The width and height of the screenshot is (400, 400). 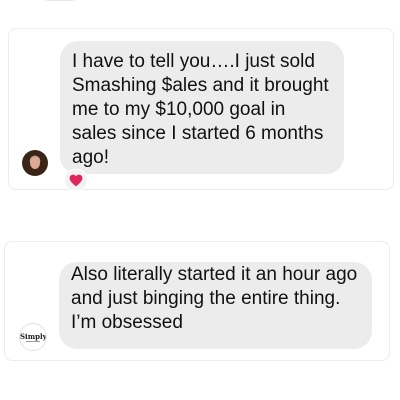 I want to click on reaction-badge, so click(x=76, y=180).